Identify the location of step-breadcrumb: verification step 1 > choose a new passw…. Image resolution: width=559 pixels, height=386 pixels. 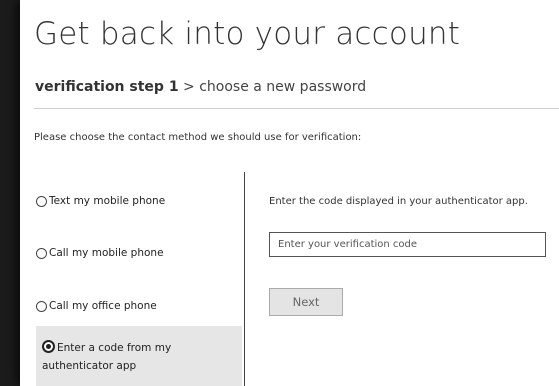
(200, 87).